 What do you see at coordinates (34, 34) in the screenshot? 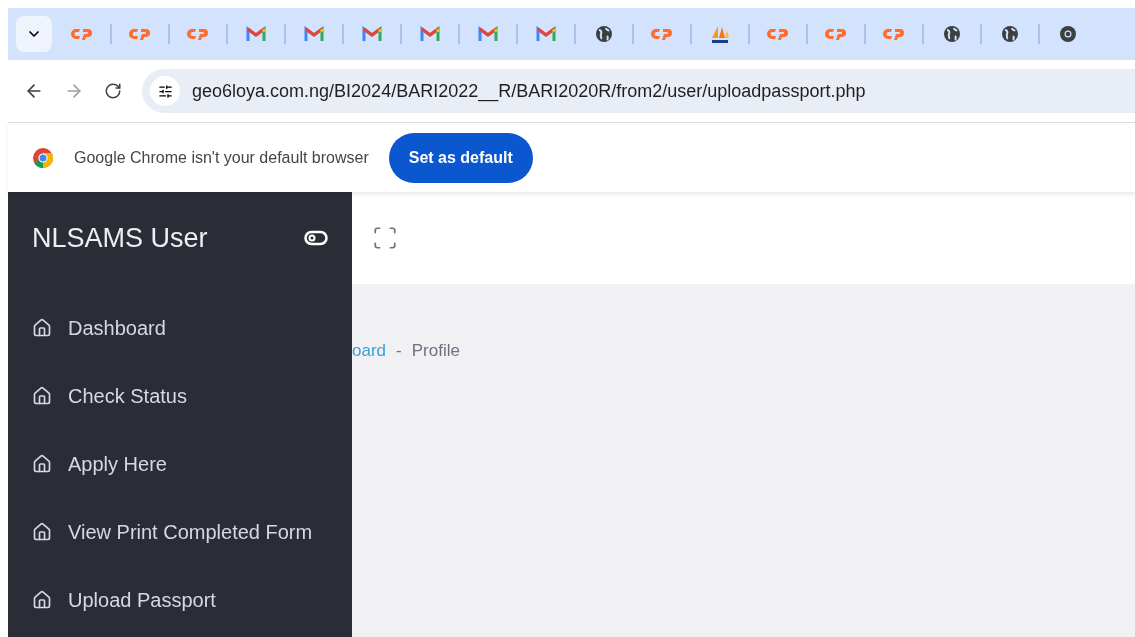
I see `tab-search-button` at bounding box center [34, 34].